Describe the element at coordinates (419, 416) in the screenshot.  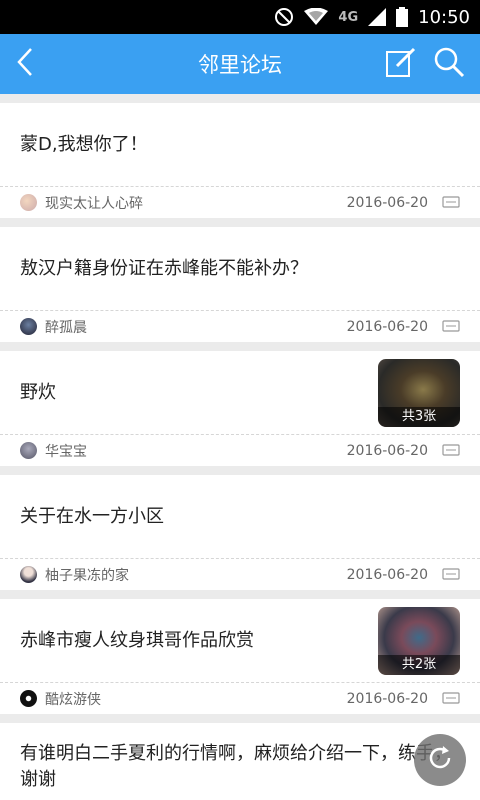
I see `image-count: 共3张` at that location.